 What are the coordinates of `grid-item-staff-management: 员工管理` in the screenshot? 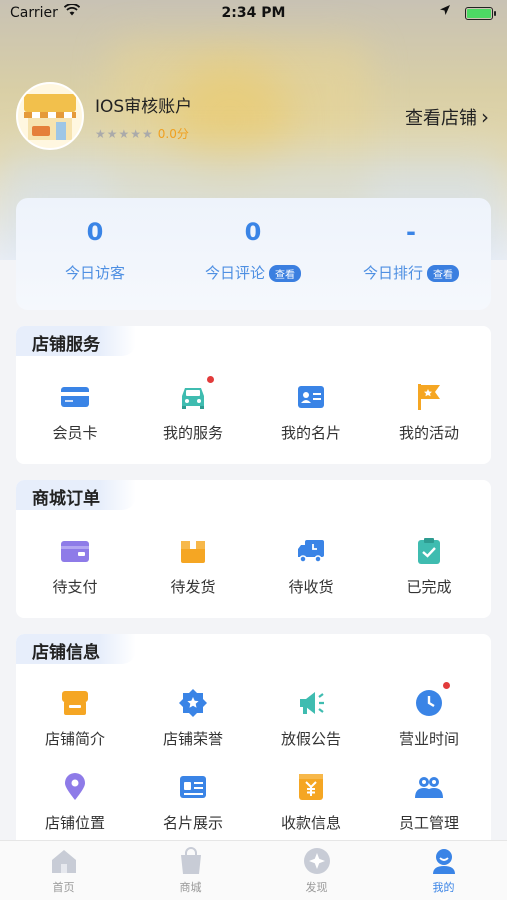 It's located at (429, 802).